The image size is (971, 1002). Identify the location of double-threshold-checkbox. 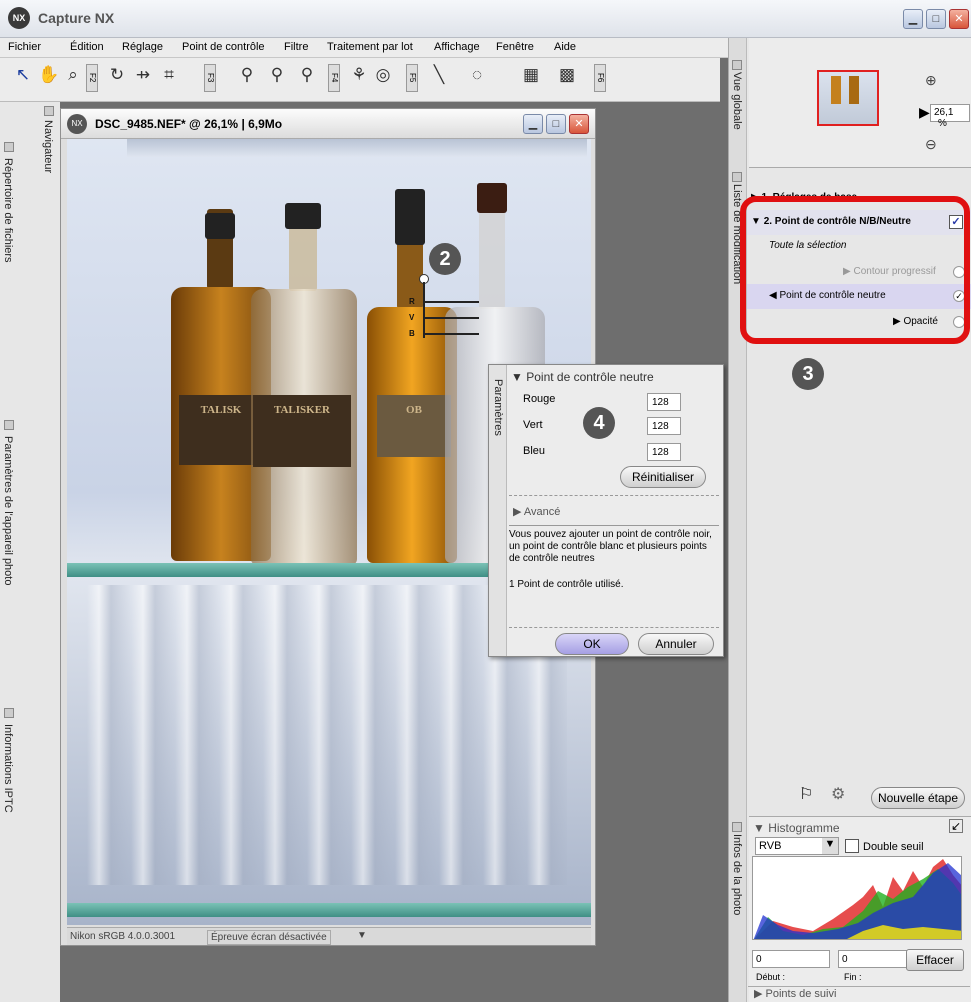
(852, 846).